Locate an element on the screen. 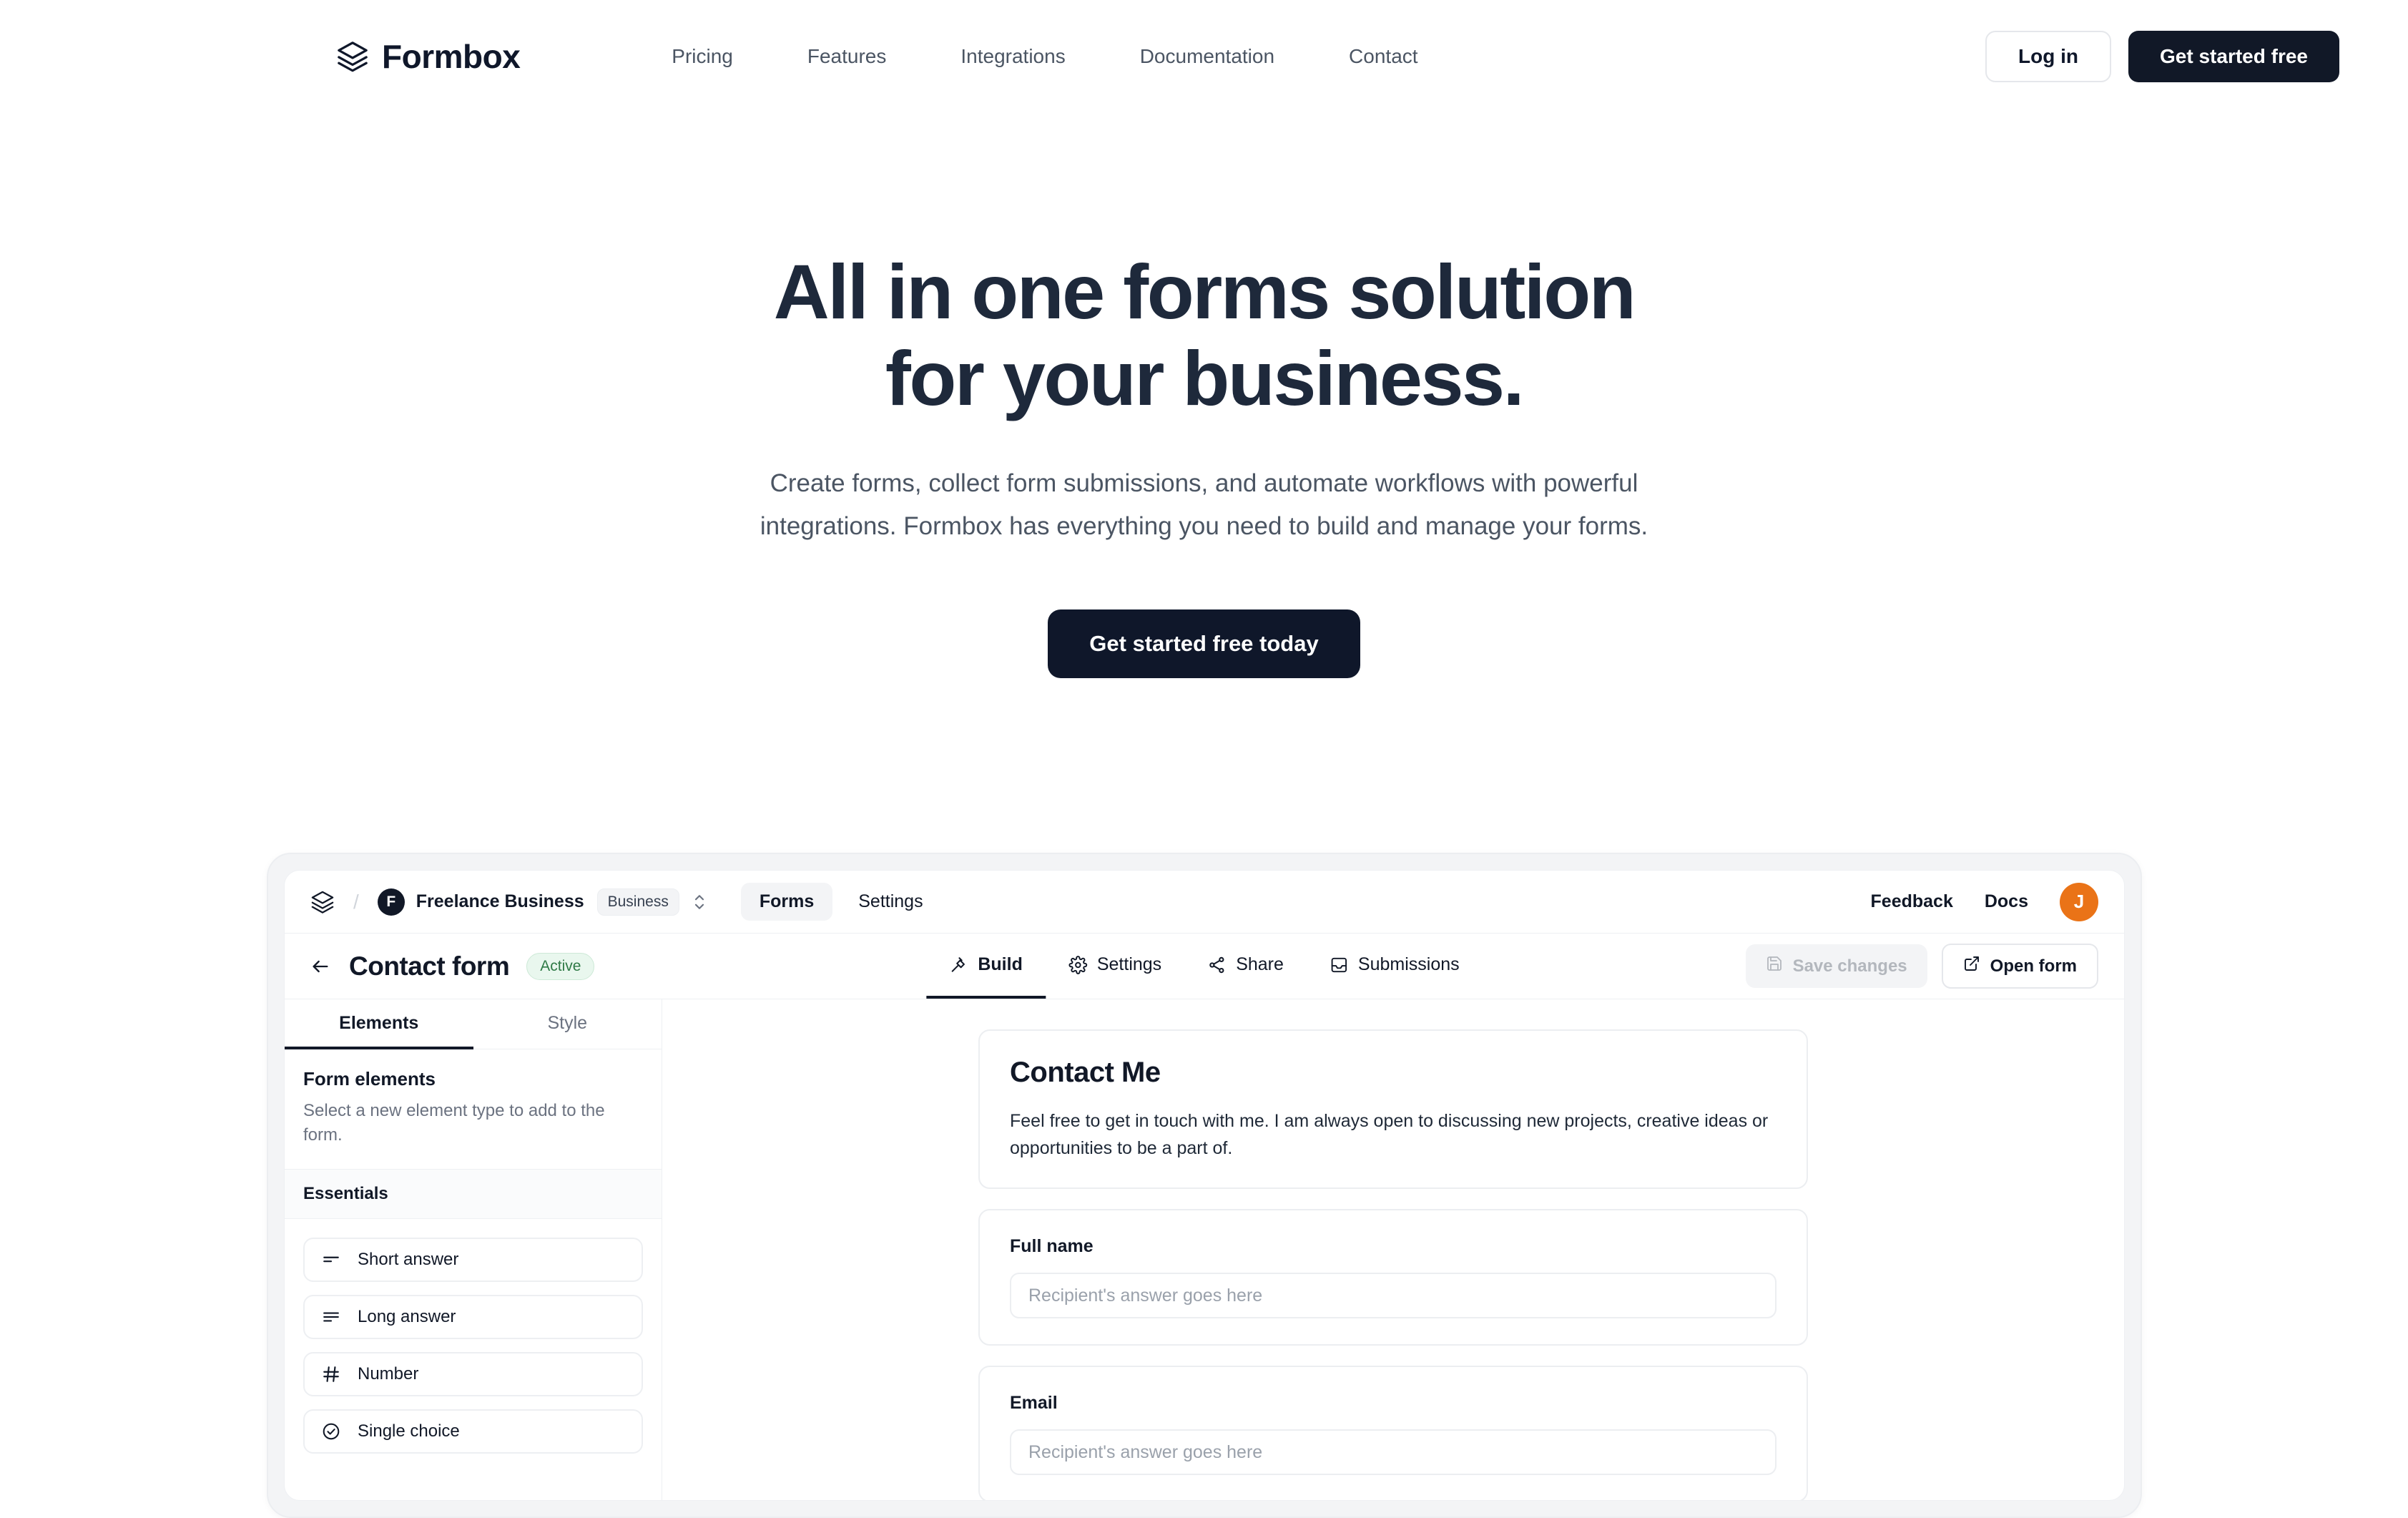 The height and width of the screenshot is (1518, 2408). share-icon is located at coordinates (1216, 965).